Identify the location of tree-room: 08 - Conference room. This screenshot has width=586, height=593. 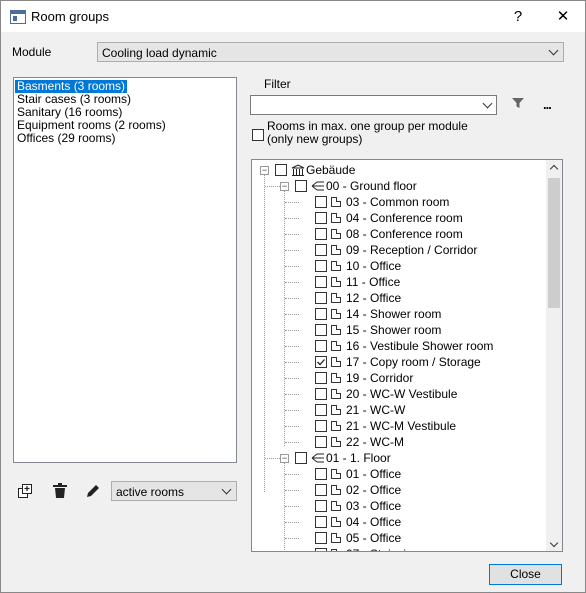
(397, 234).